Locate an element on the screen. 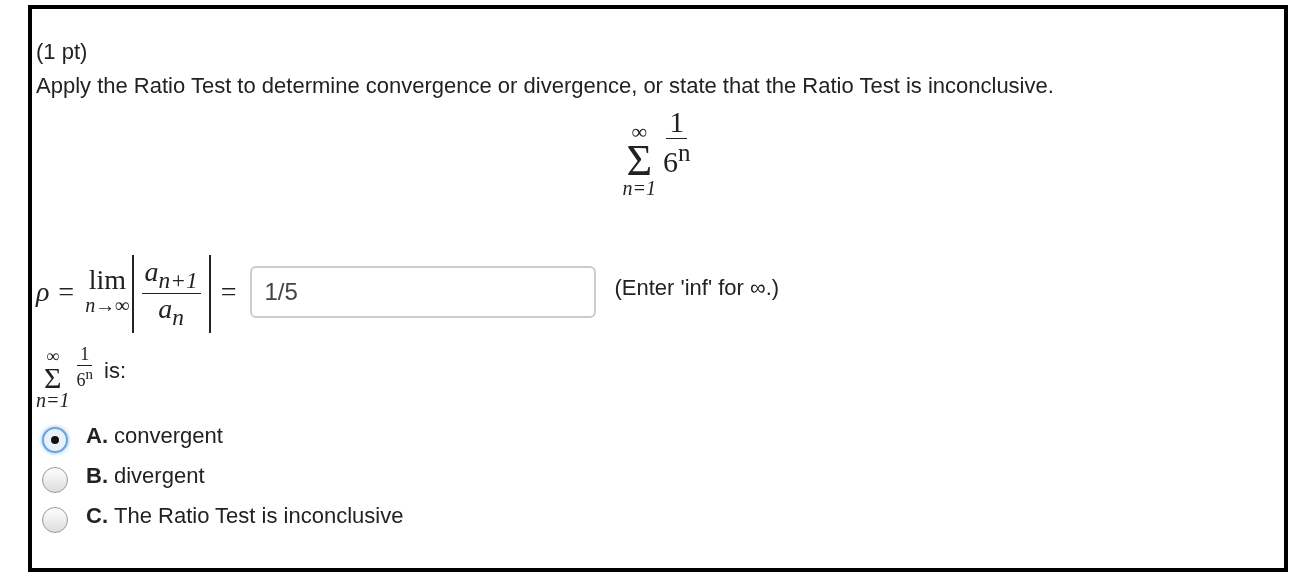 This screenshot has height=586, width=1308. rho-equals: ρ = is located at coordinates (56, 291).